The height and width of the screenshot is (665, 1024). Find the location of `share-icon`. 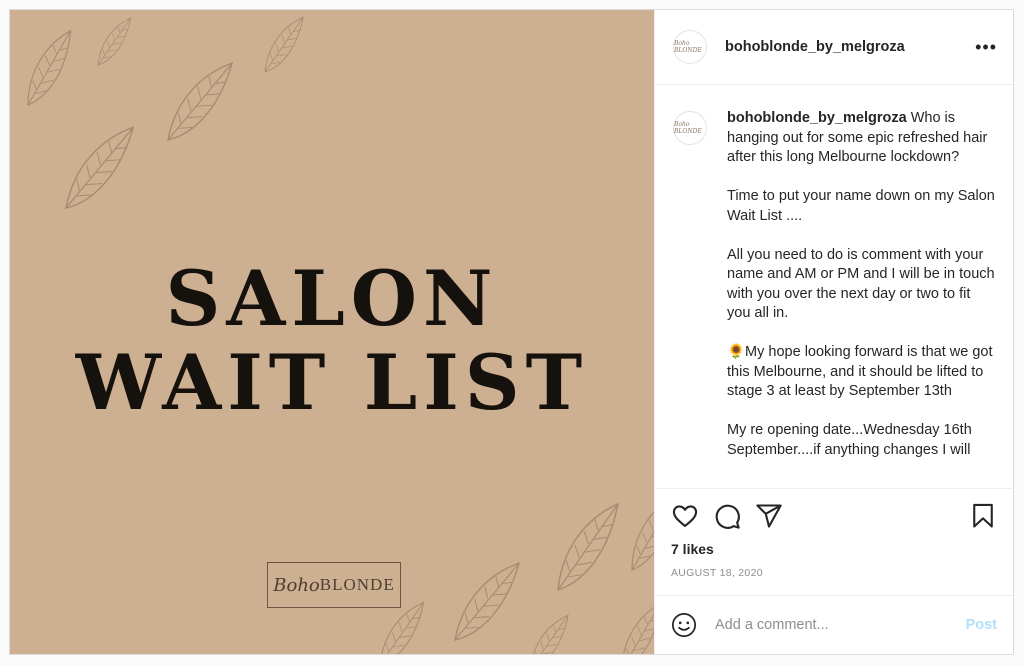

share-icon is located at coordinates (769, 516).